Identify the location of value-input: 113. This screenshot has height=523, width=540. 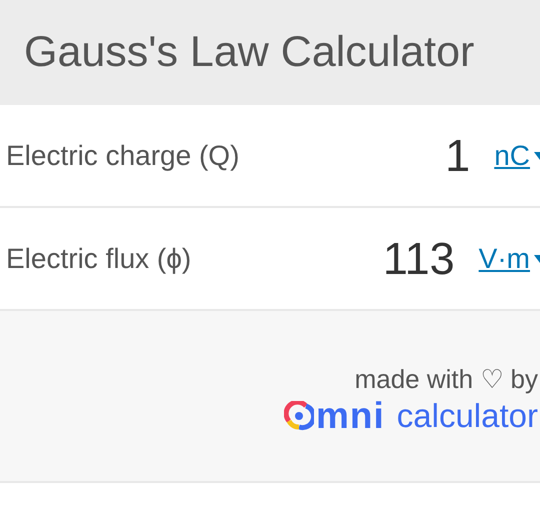
(418, 258).